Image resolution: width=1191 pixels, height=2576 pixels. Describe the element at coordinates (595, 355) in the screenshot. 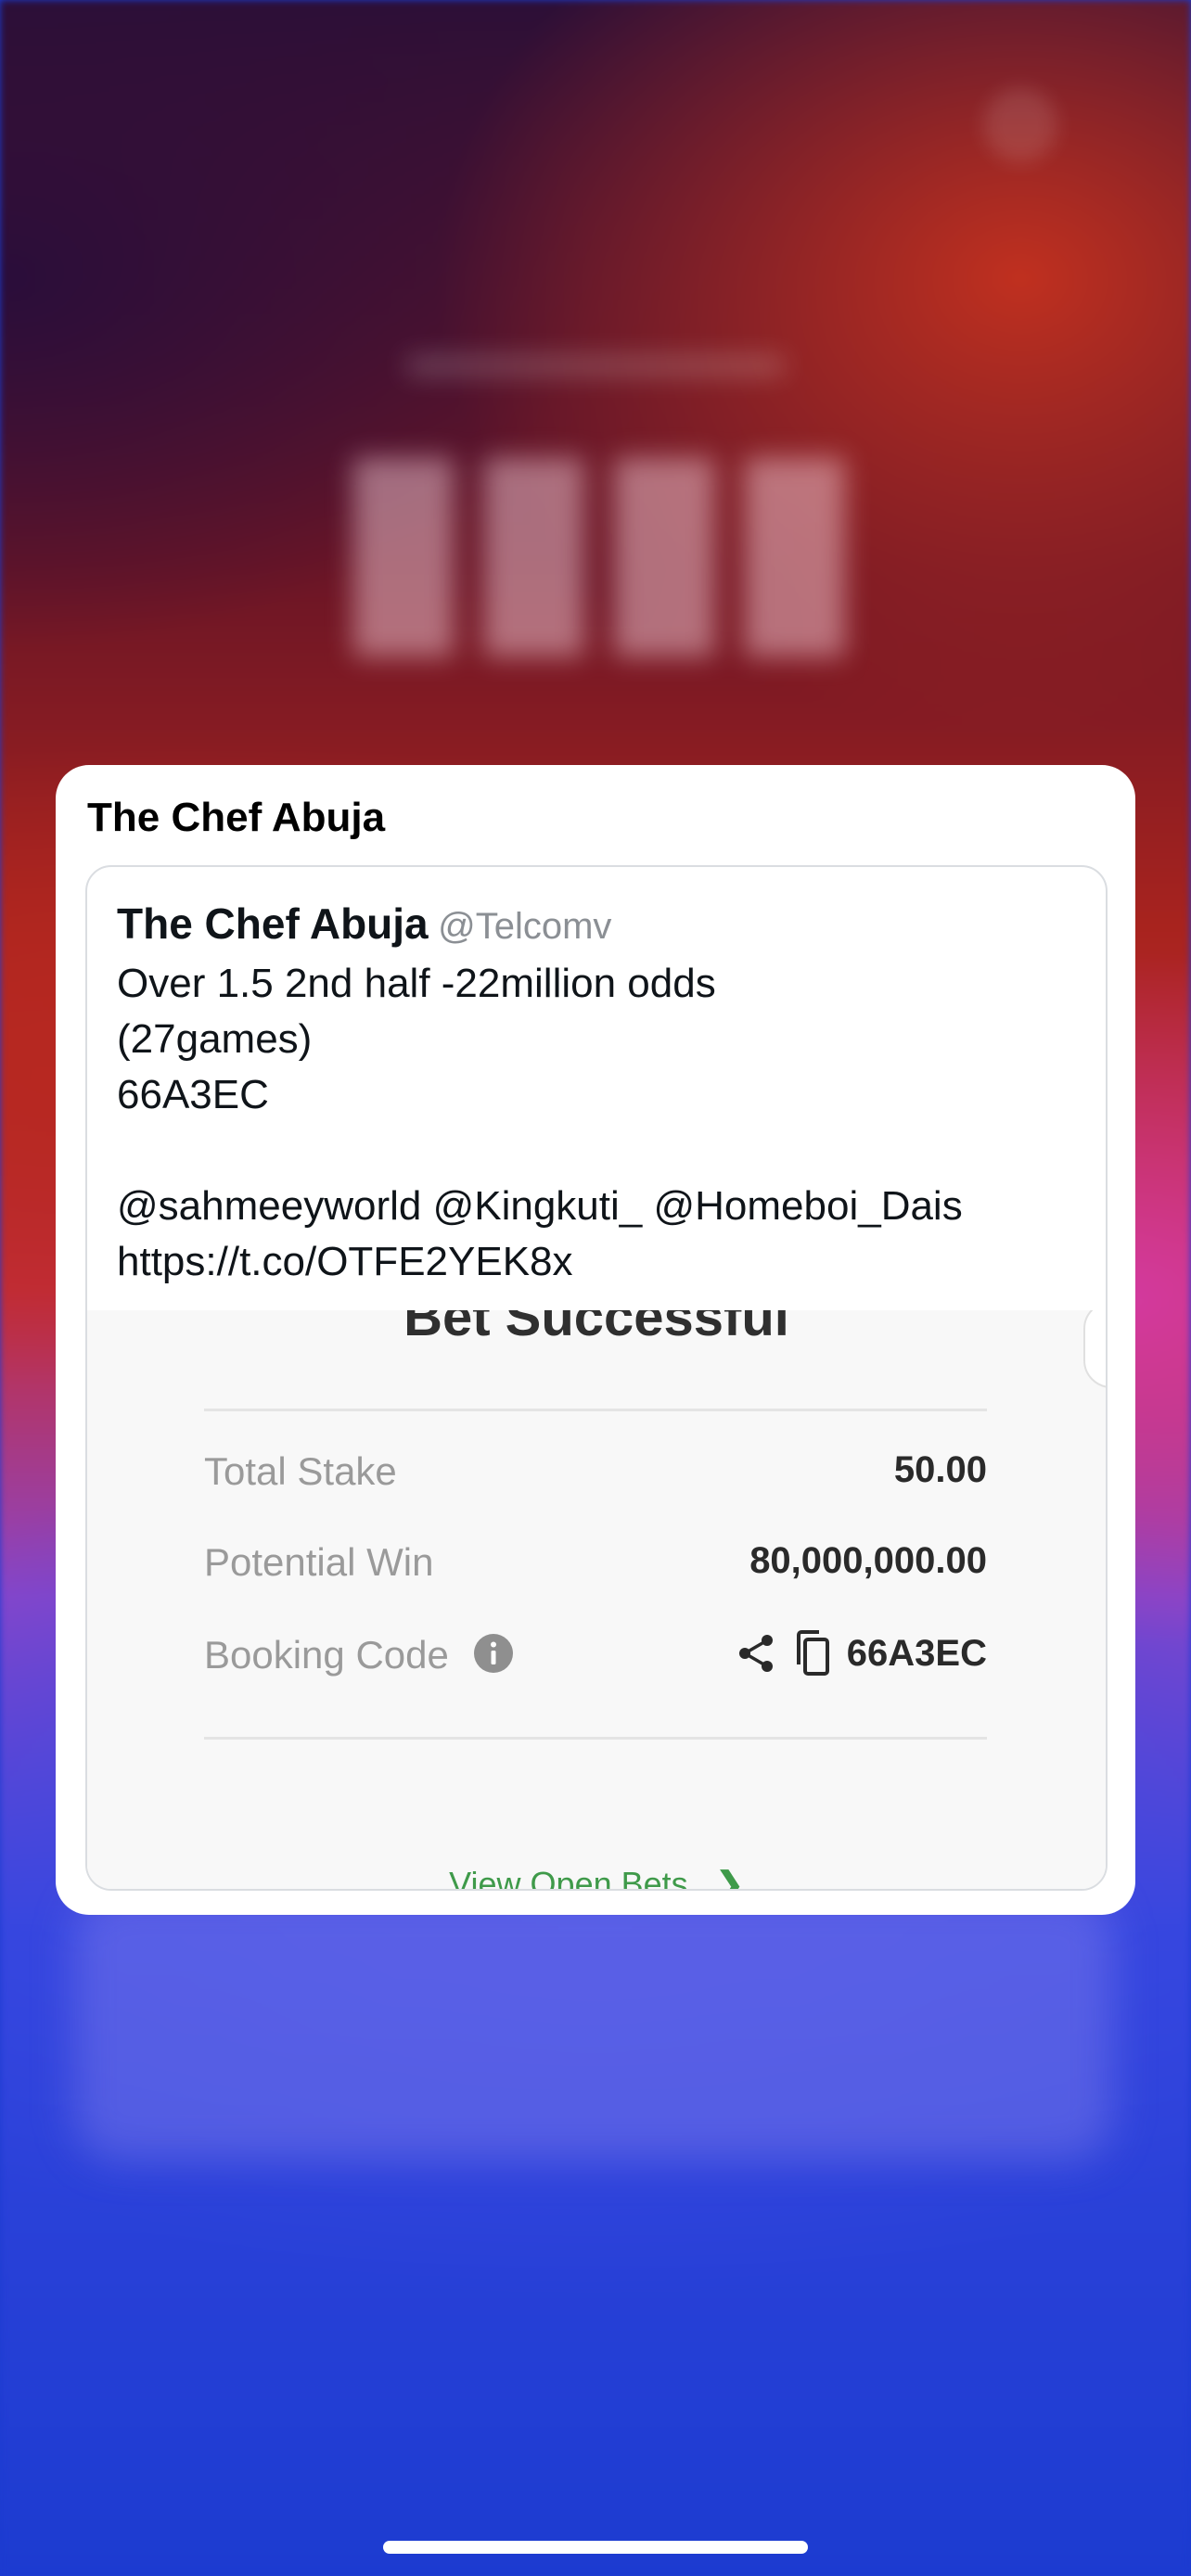

I see `blurred-date: ▬▬▬▬▬▬▬` at that location.